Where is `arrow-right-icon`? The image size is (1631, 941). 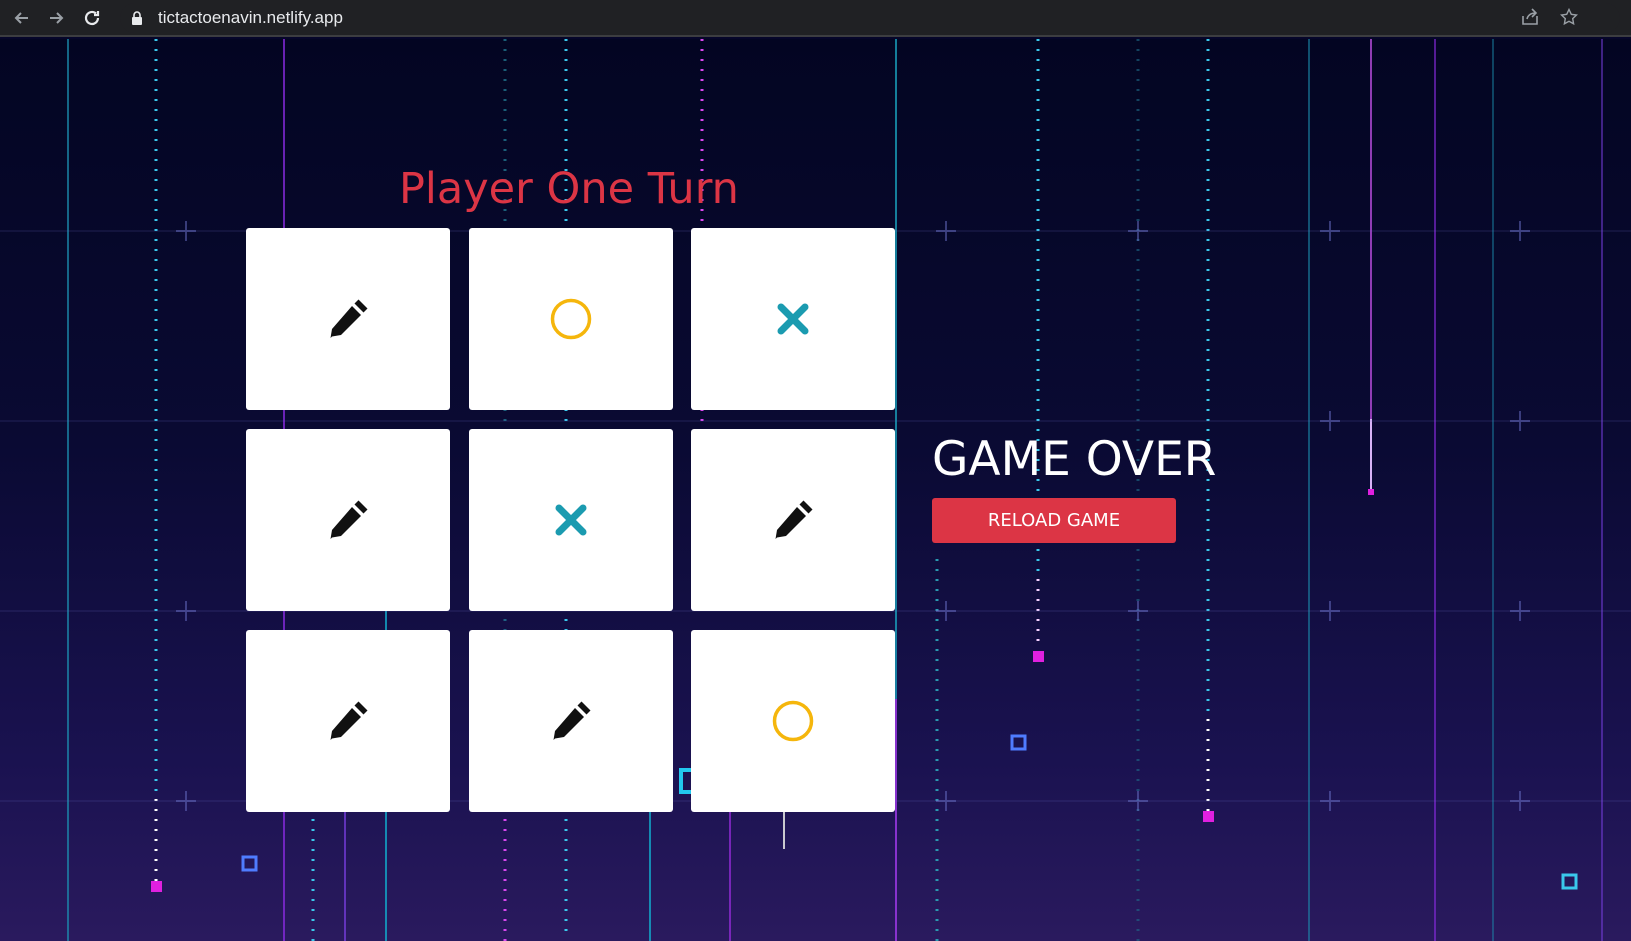
arrow-right-icon is located at coordinates (57, 17).